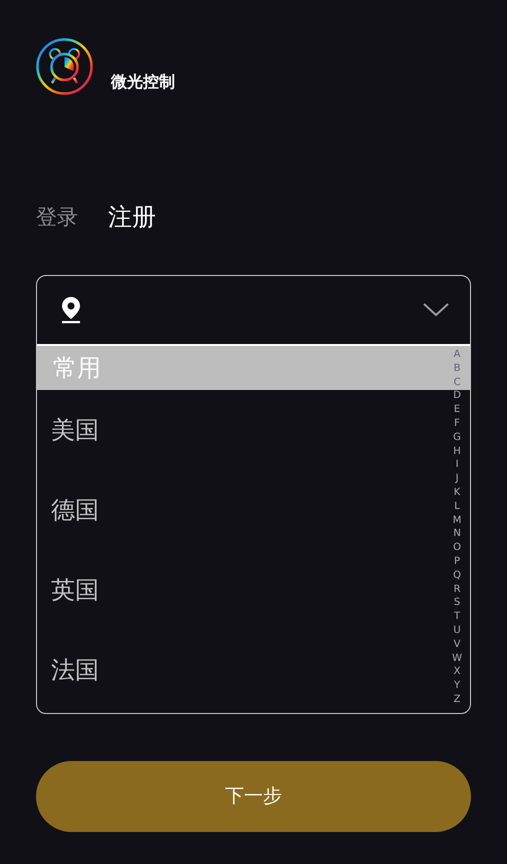  What do you see at coordinates (238, 430) in the screenshot?
I see `country-item: 美国` at bounding box center [238, 430].